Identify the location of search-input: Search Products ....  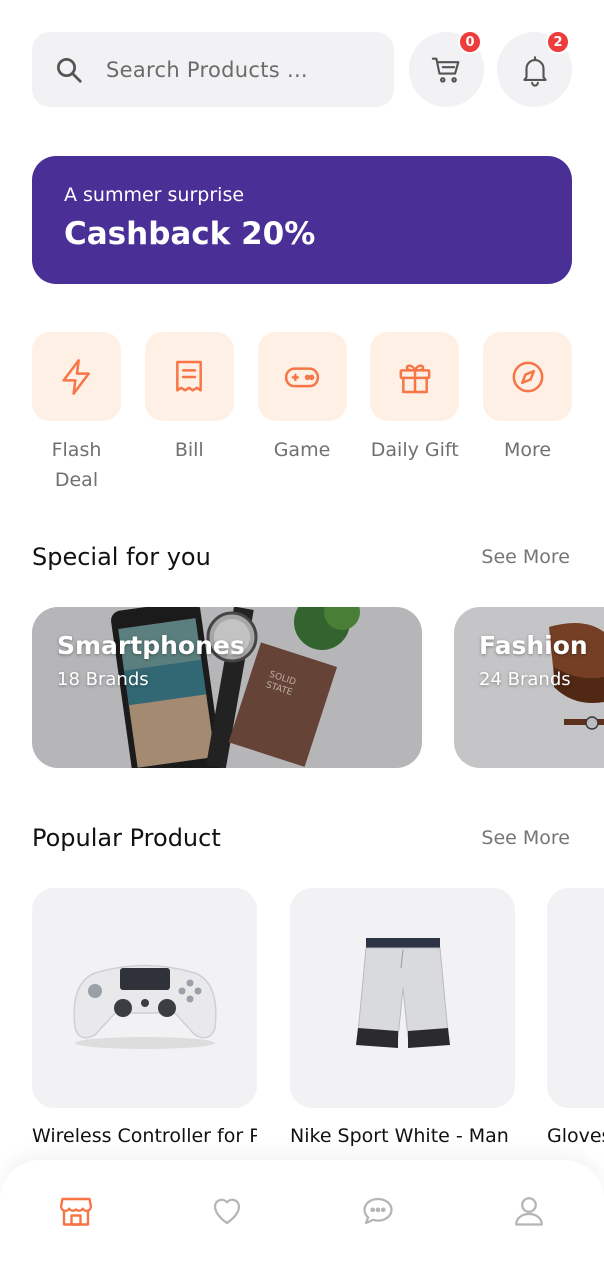
(213, 69).